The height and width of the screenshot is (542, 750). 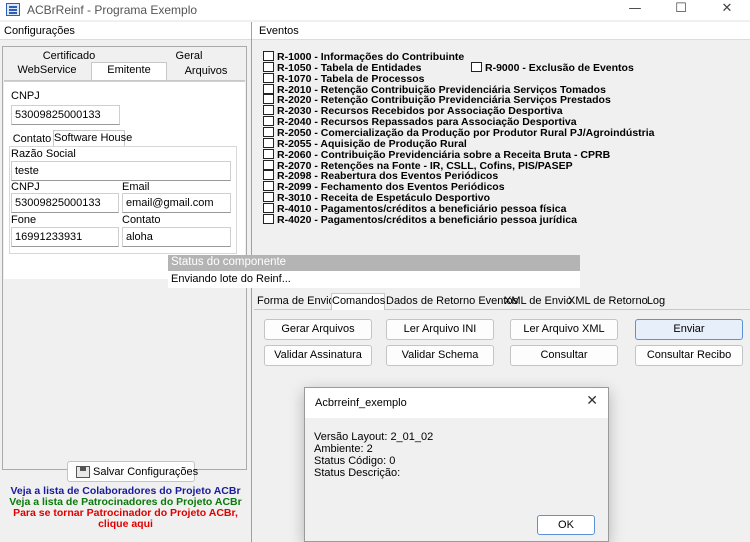 What do you see at coordinates (39, 31) in the screenshot?
I see `configuracoes-title: Configurações` at bounding box center [39, 31].